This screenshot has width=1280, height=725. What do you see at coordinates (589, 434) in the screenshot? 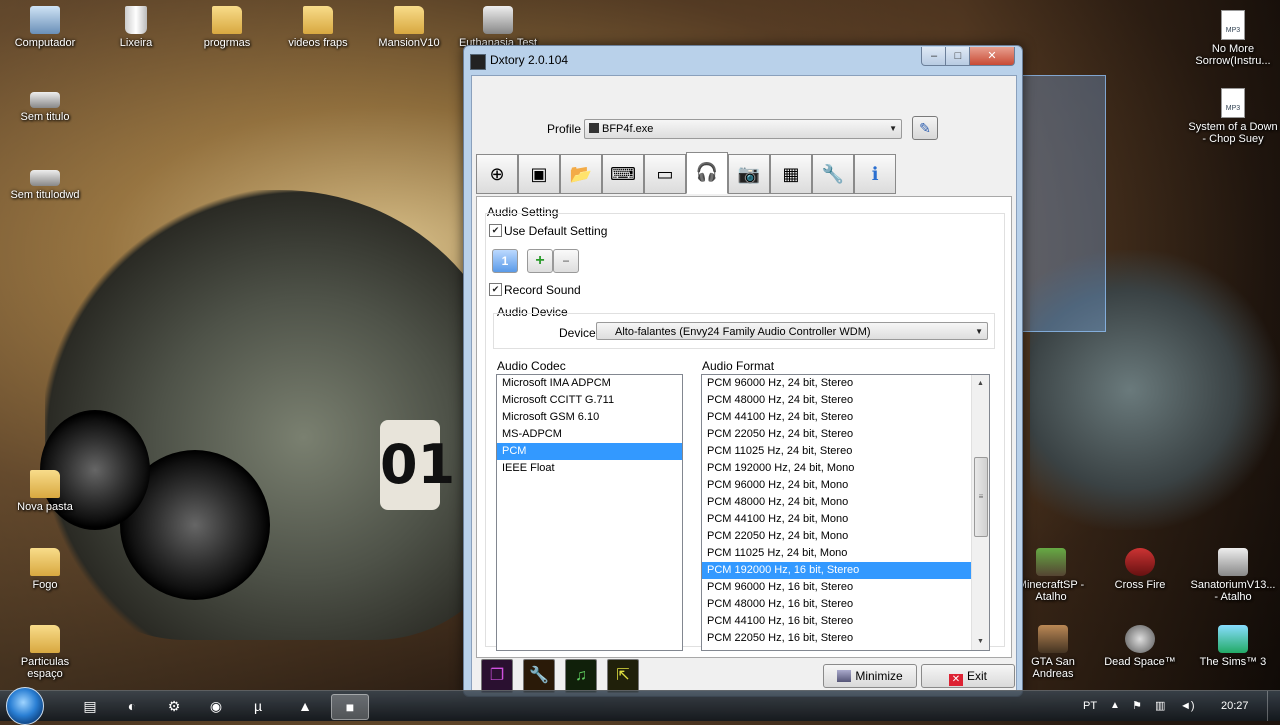
I see `codec-item: MS-ADPCM` at bounding box center [589, 434].